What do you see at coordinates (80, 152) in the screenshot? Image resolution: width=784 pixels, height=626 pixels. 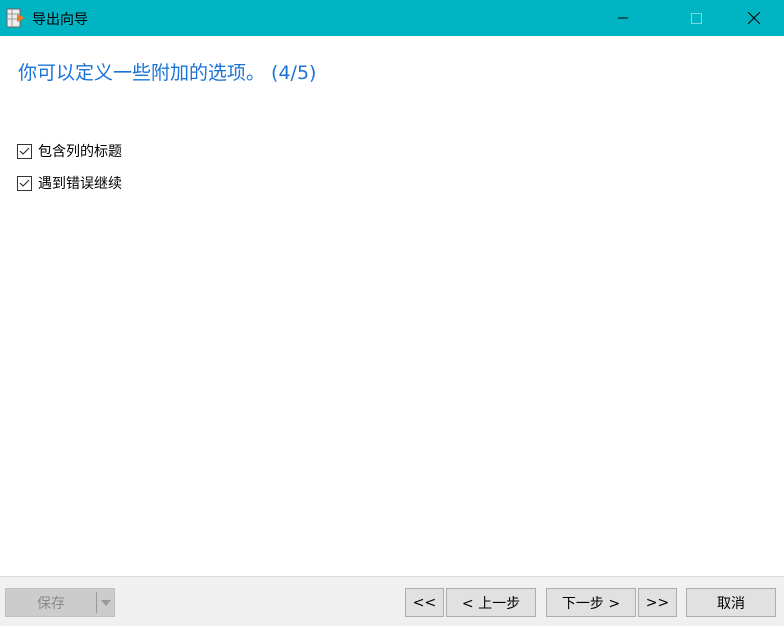 I see `checkbox-label: 包含列的标题` at bounding box center [80, 152].